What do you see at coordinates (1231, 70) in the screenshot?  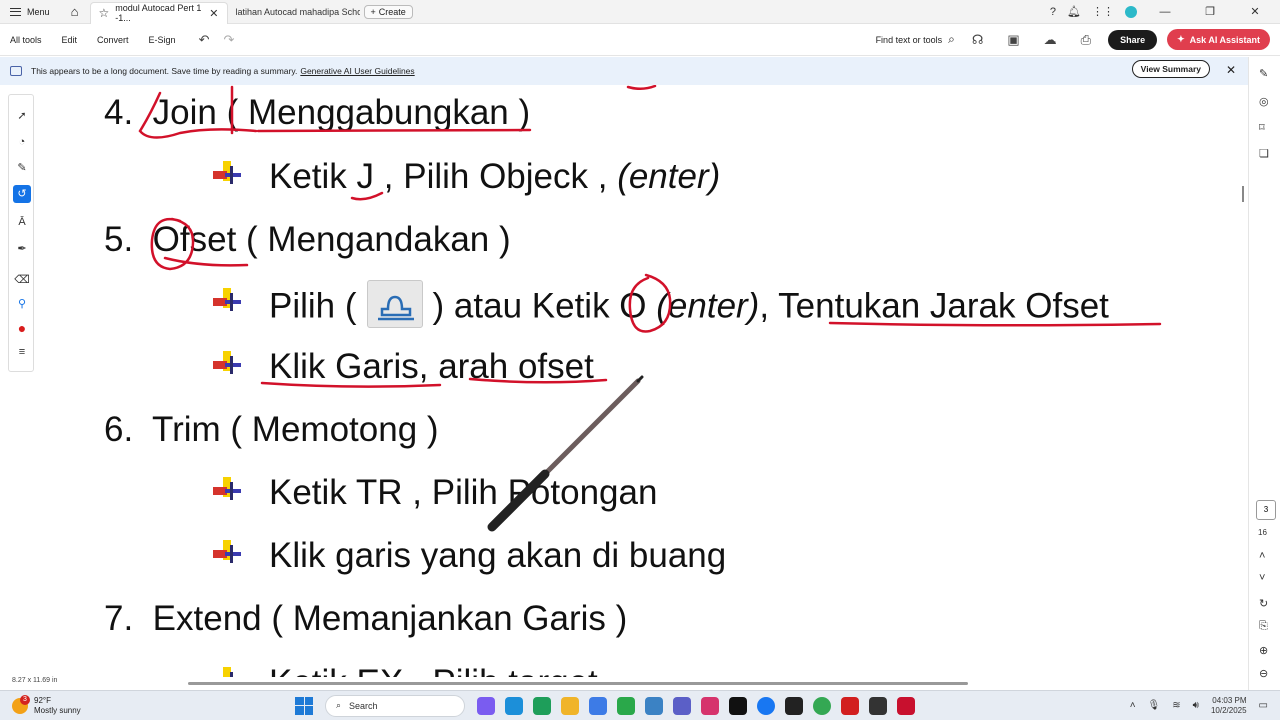 I see `close-banner-icon: ✕` at bounding box center [1231, 70].